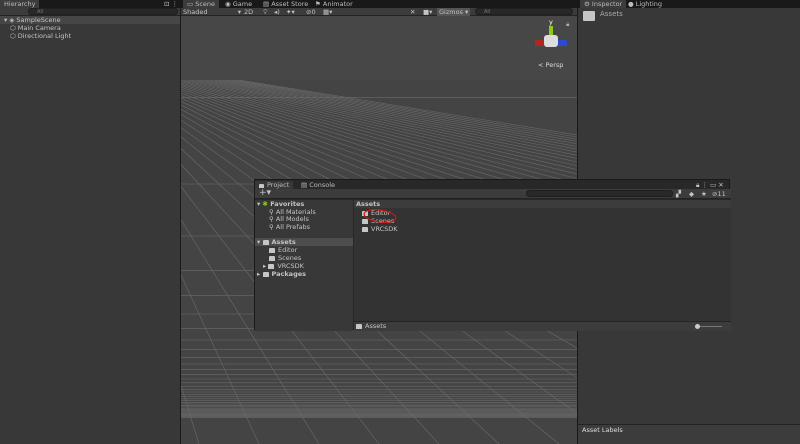  I want to click on tree-folder: ▸ VRCSDK, so click(283, 266).